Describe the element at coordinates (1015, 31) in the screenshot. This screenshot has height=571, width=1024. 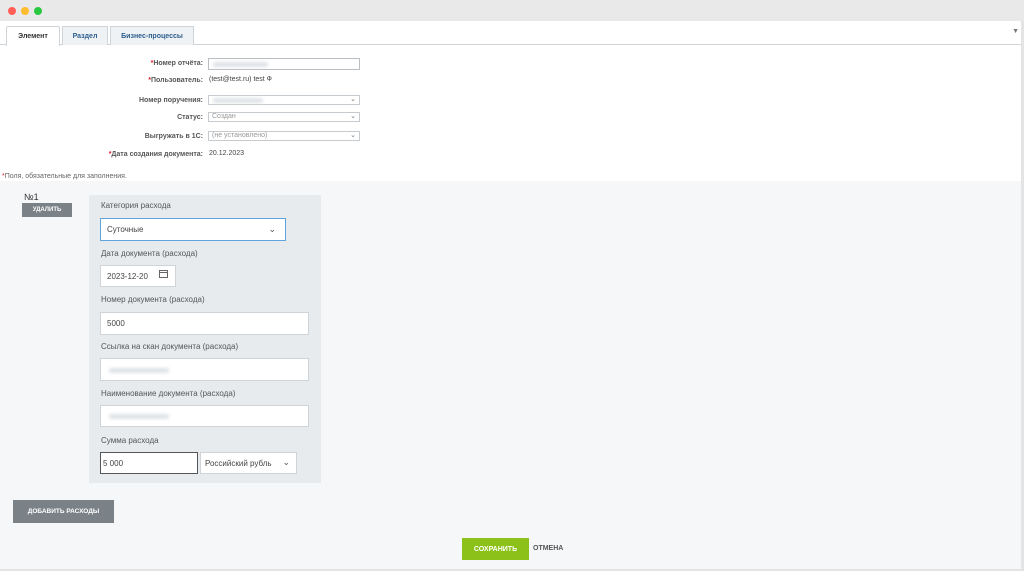
I see `tab-menu-arrow-icon: ▼` at that location.